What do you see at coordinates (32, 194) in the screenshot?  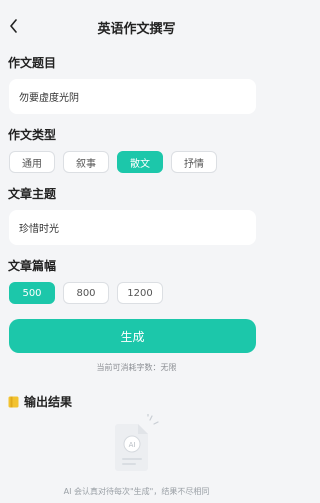 I see `theme-label: 文章主题` at bounding box center [32, 194].